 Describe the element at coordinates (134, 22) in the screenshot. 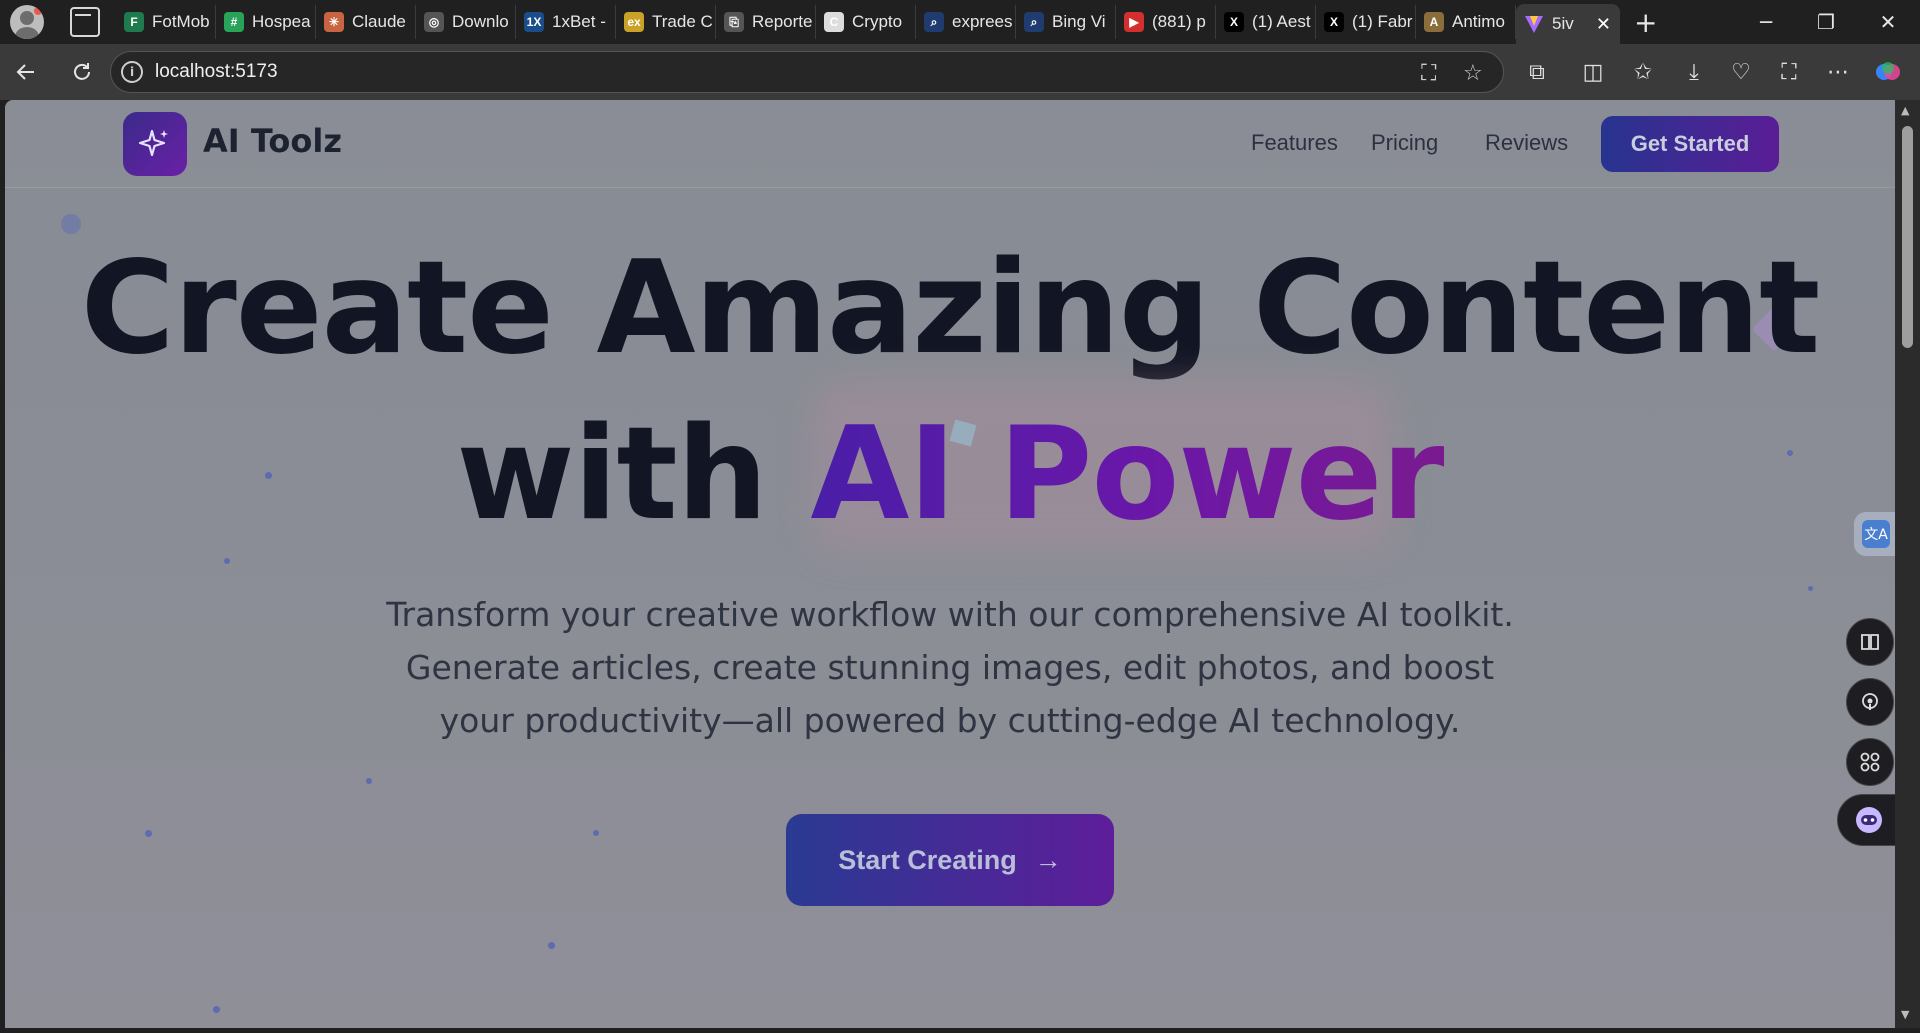

I see `tab-favicon-icon: F` at that location.